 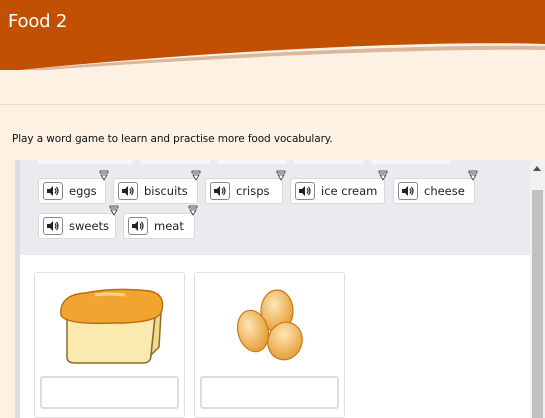 I want to click on word-chip-eggs: eggs, so click(x=73, y=187).